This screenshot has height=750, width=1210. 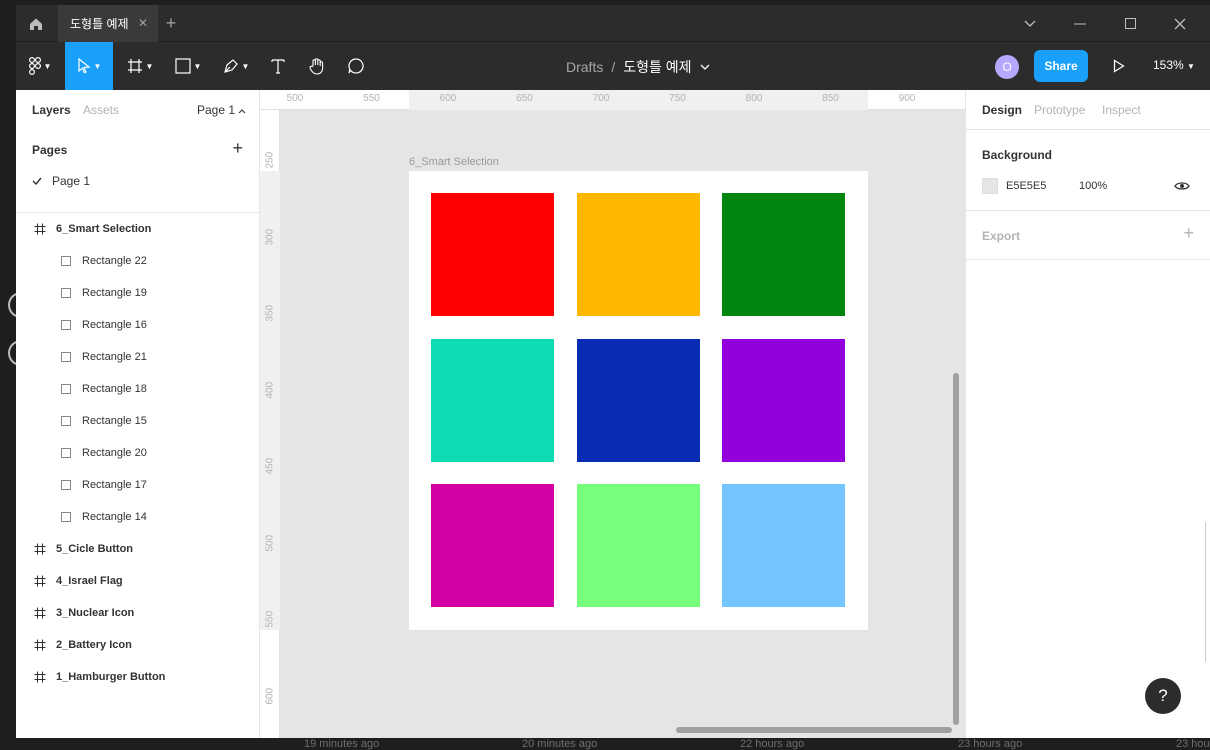 I want to click on tab-prototype: Prototype, so click(x=1059, y=110).